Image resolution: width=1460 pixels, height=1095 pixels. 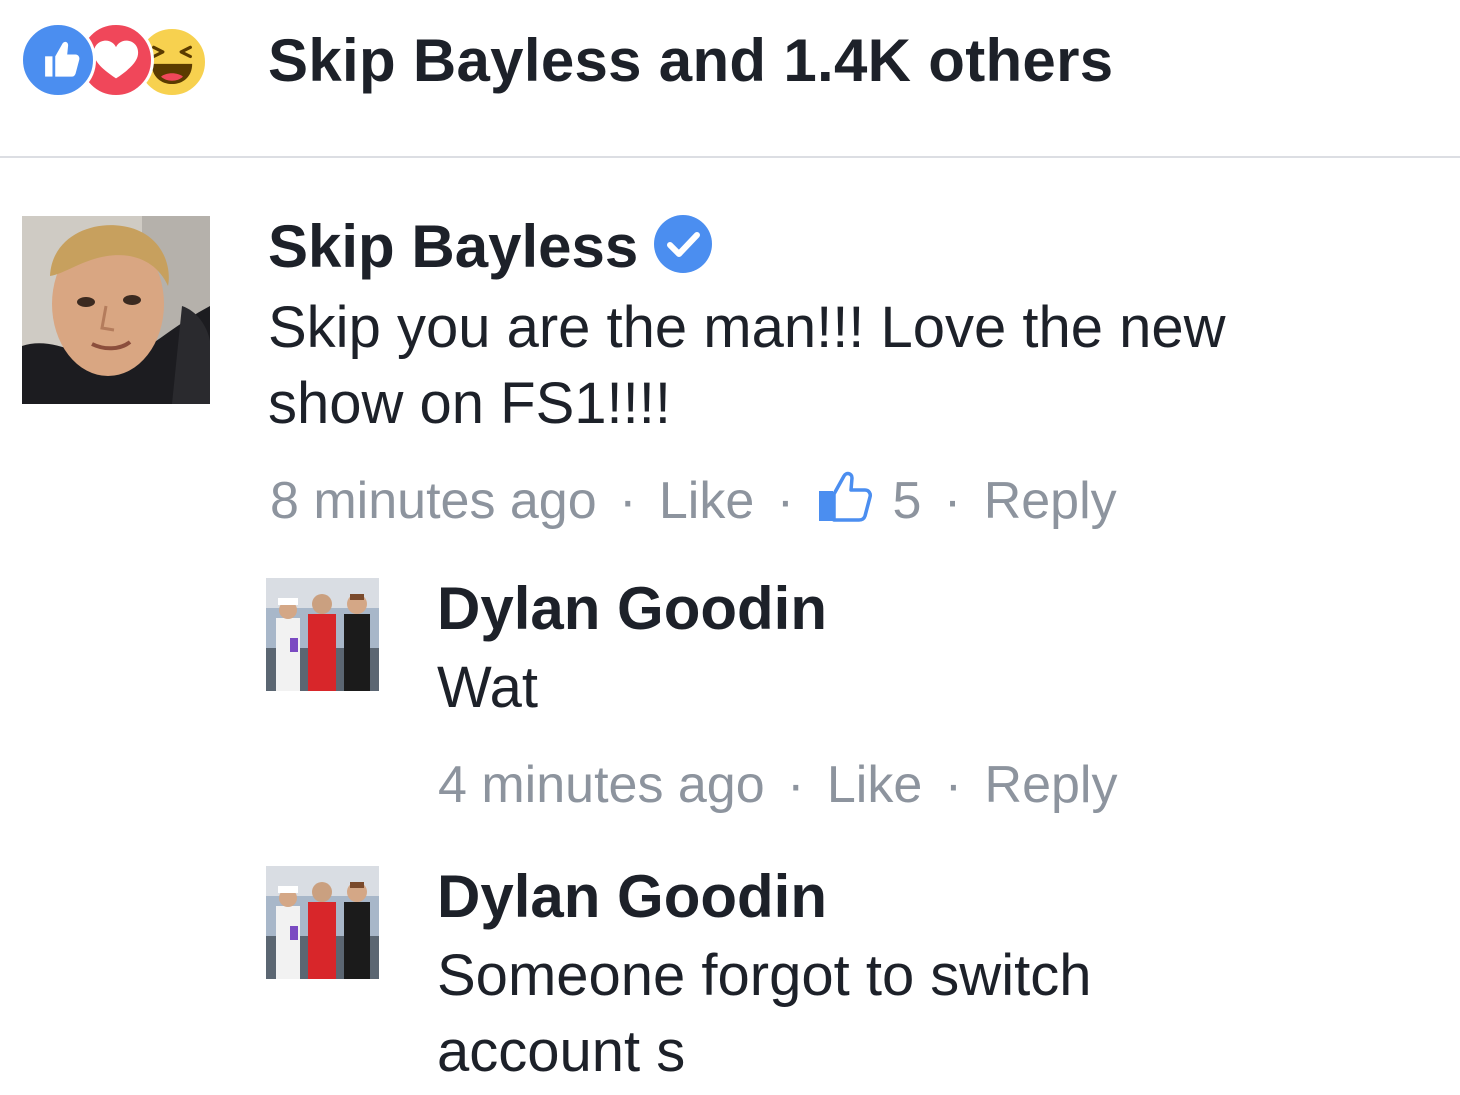 I want to click on comment-text: Wat, so click(x=487, y=688).